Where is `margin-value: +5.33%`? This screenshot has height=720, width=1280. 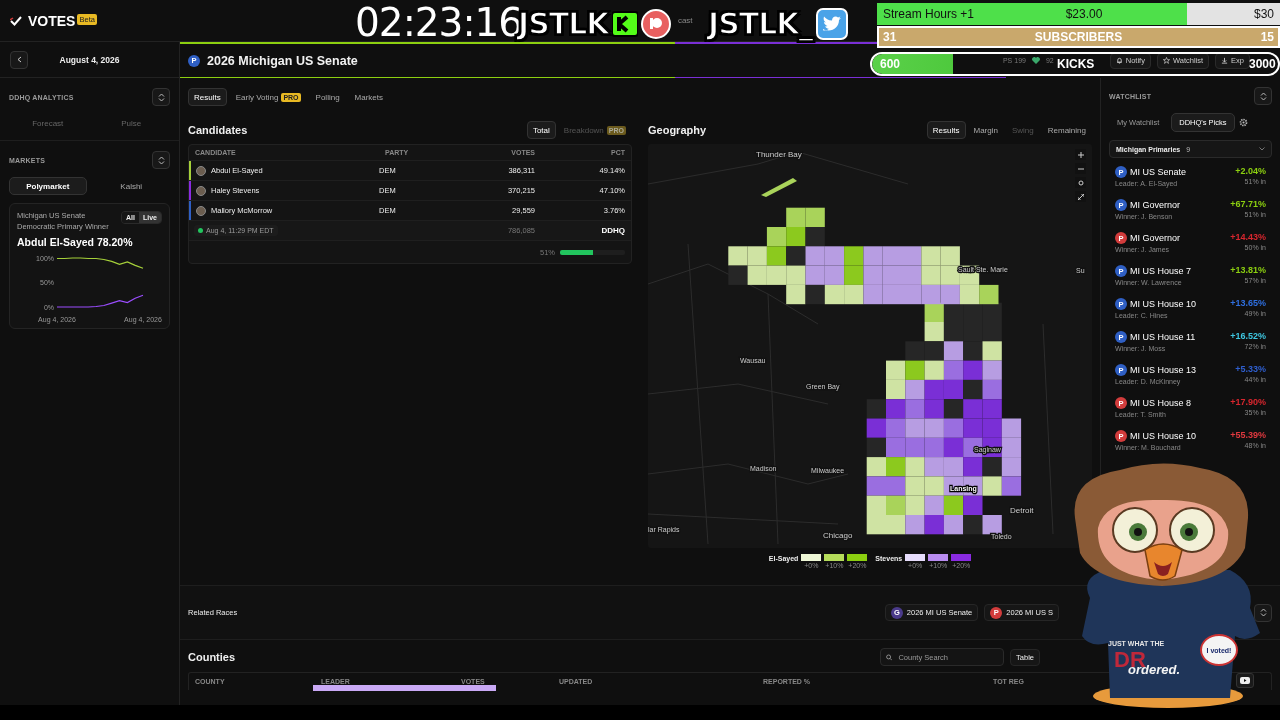 margin-value: +5.33% is located at coordinates (1250, 369).